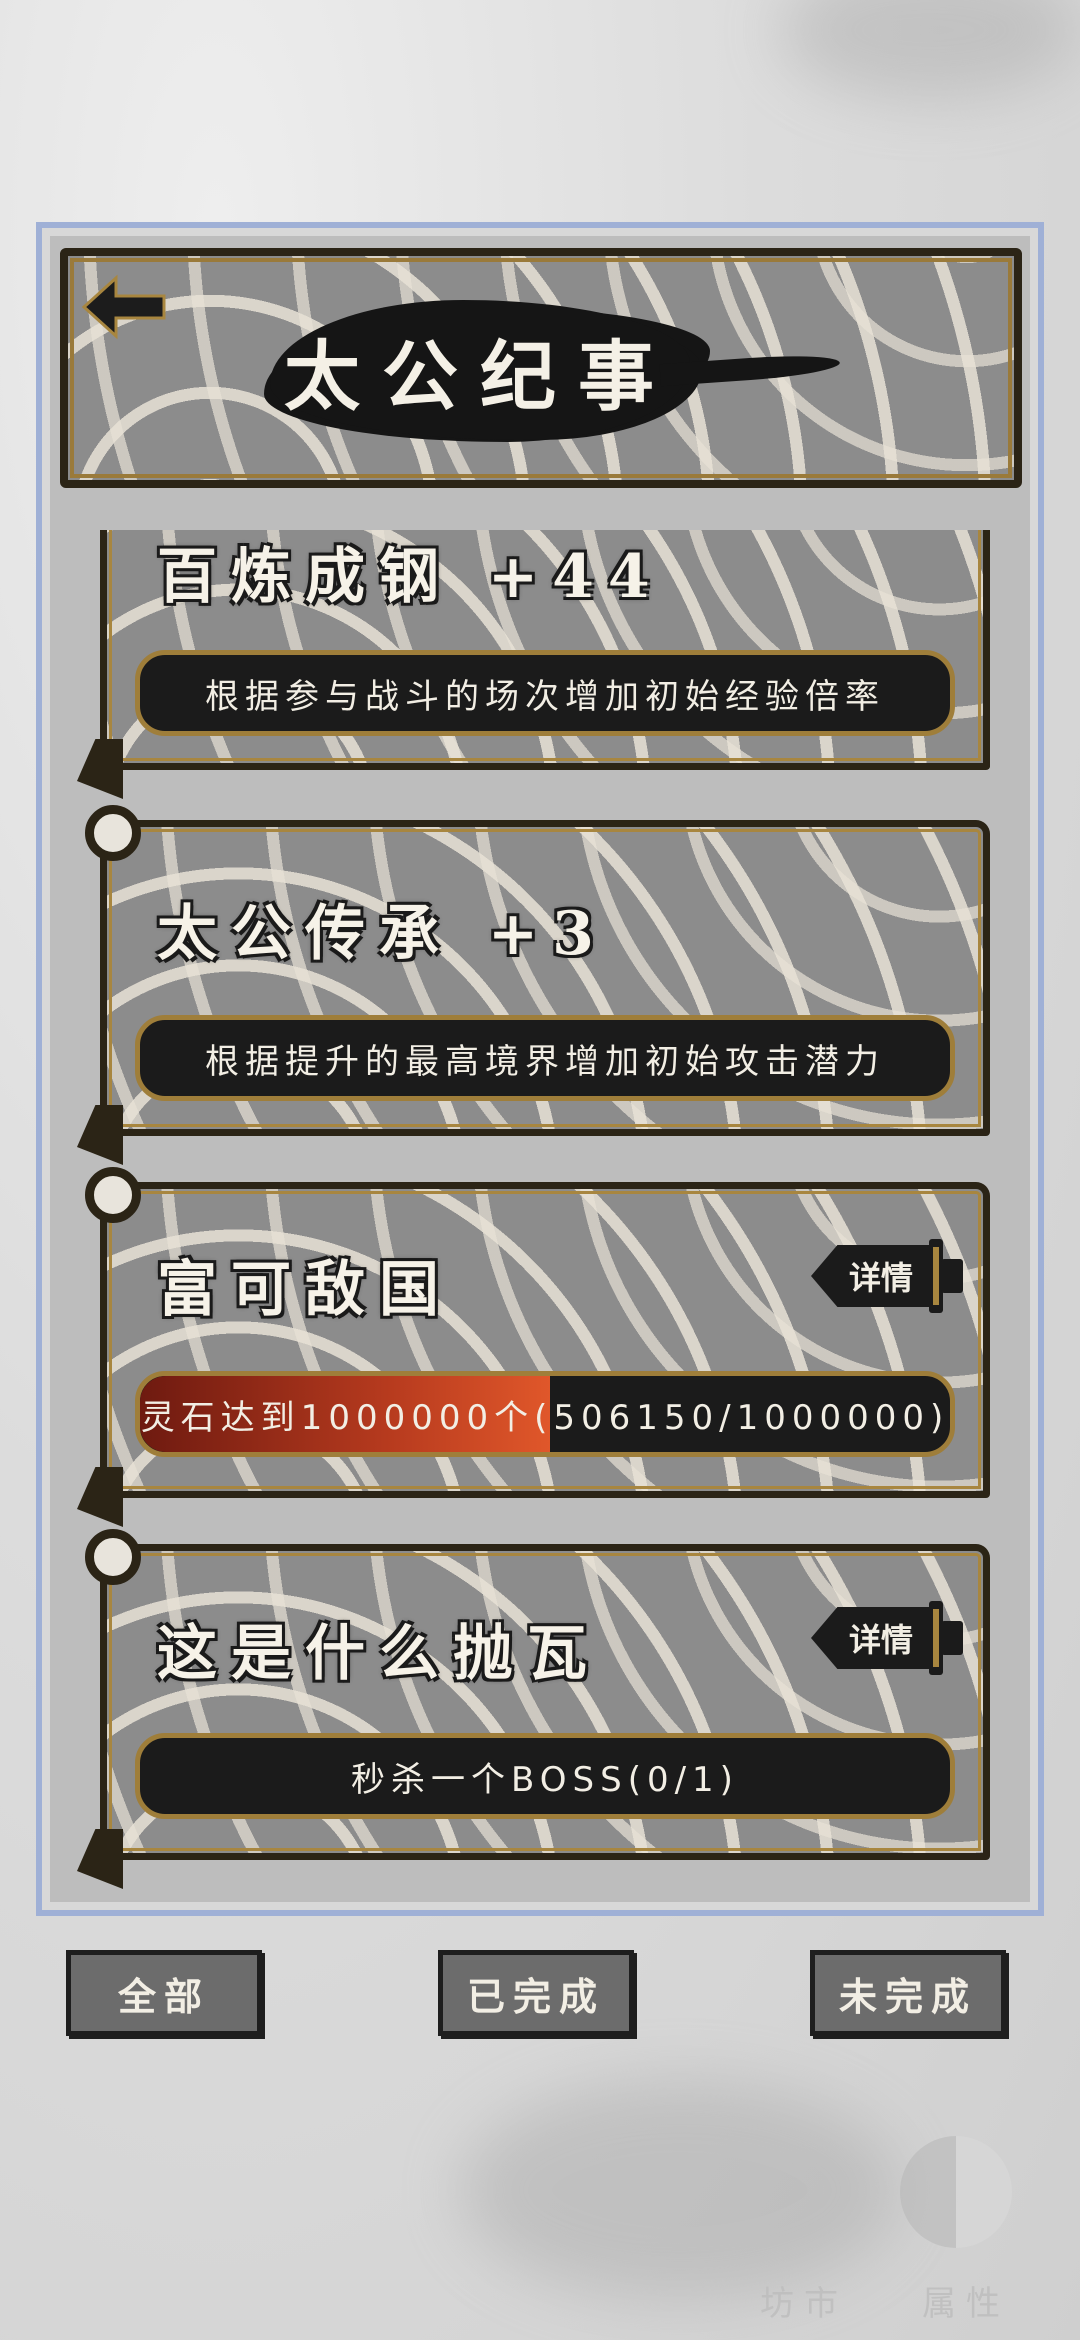  Describe the element at coordinates (164, 1993) in the screenshot. I see `tab-all: 全部` at that location.